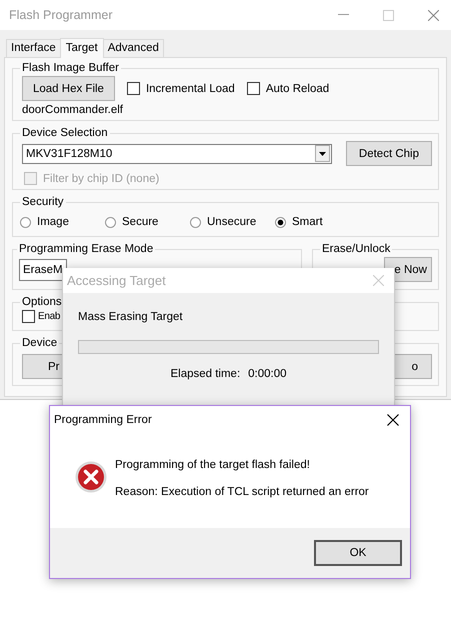 This screenshot has width=451, height=627. What do you see at coordinates (177, 154) in the screenshot?
I see `device-dropdown: MKV31F128M10` at bounding box center [177, 154].